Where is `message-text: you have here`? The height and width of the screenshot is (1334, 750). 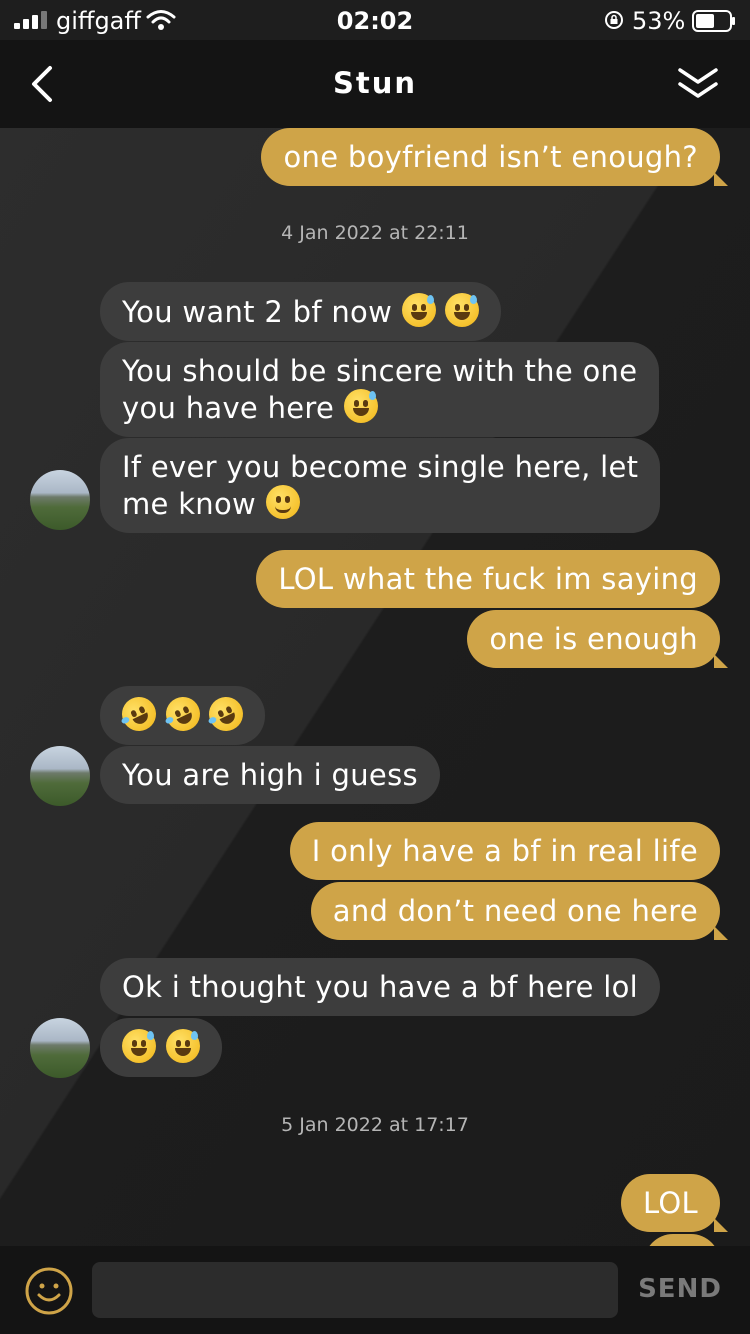
message-text: you have here is located at coordinates (228, 408).